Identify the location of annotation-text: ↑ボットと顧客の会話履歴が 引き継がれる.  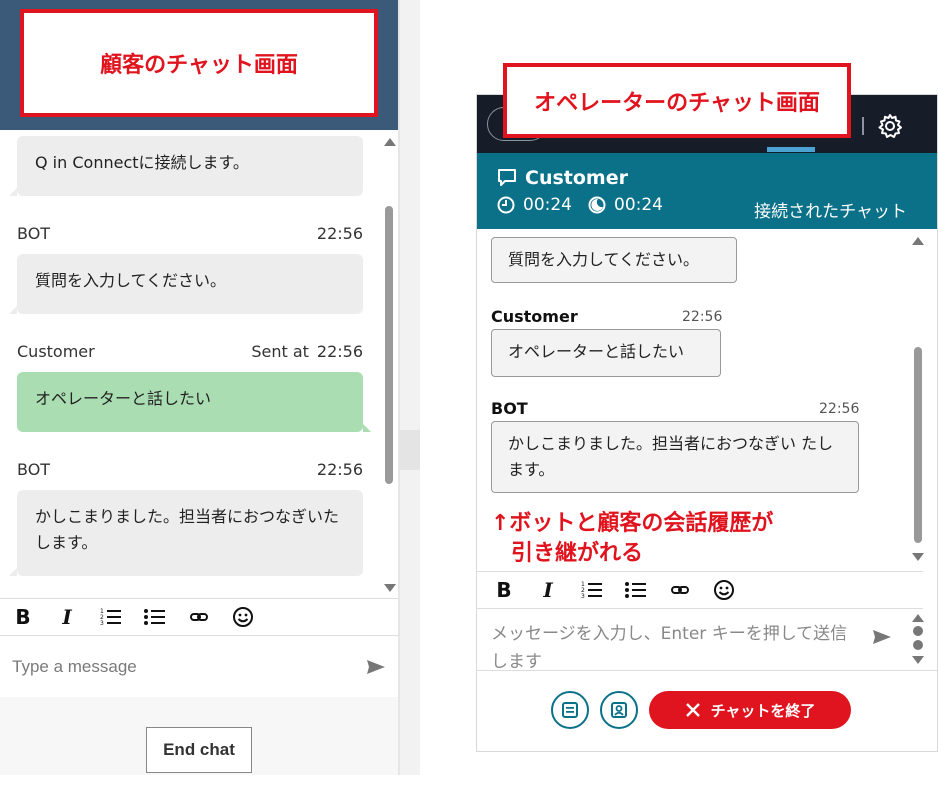
(632, 537).